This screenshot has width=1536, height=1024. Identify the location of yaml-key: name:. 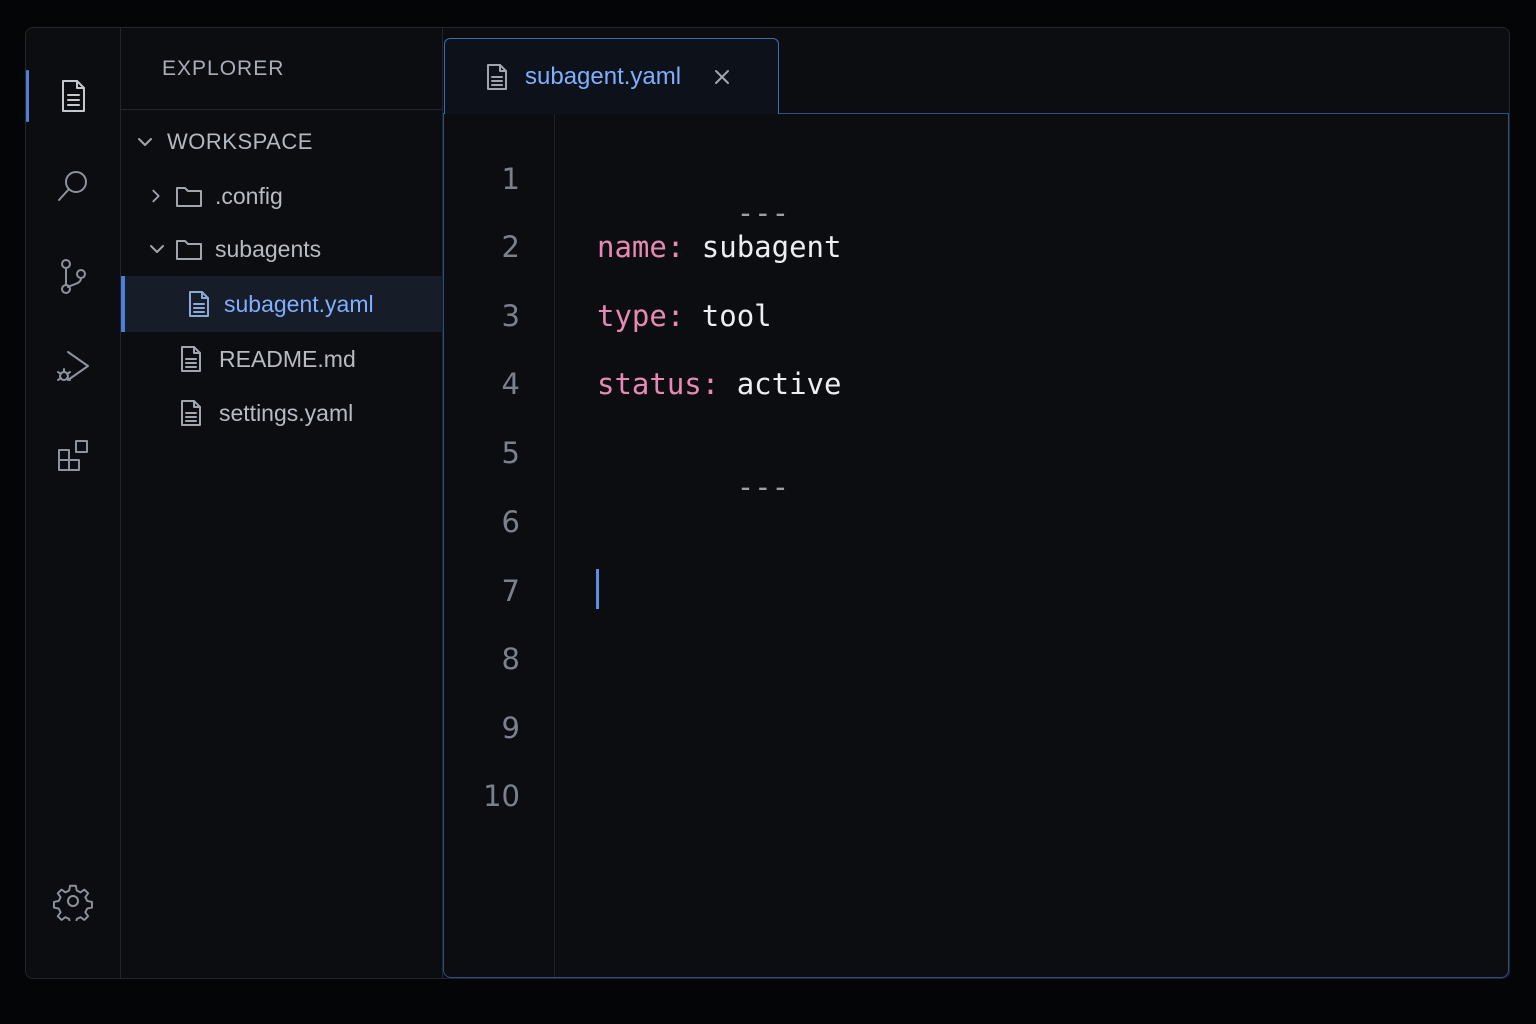
(641, 247).